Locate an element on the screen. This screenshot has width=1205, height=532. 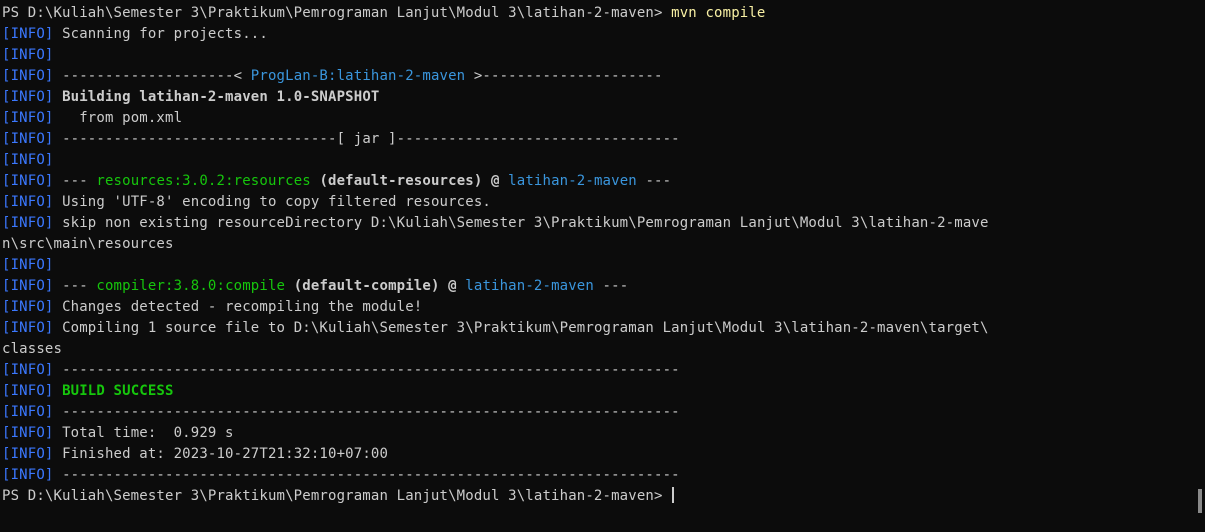
text-cursor is located at coordinates (673, 495).